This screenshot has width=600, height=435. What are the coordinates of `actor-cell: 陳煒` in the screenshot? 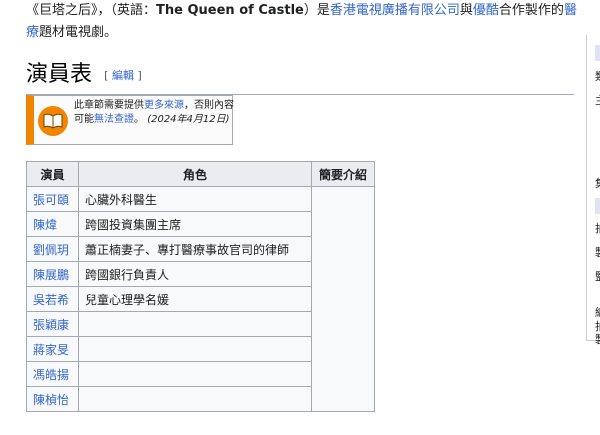 It's located at (52, 224).